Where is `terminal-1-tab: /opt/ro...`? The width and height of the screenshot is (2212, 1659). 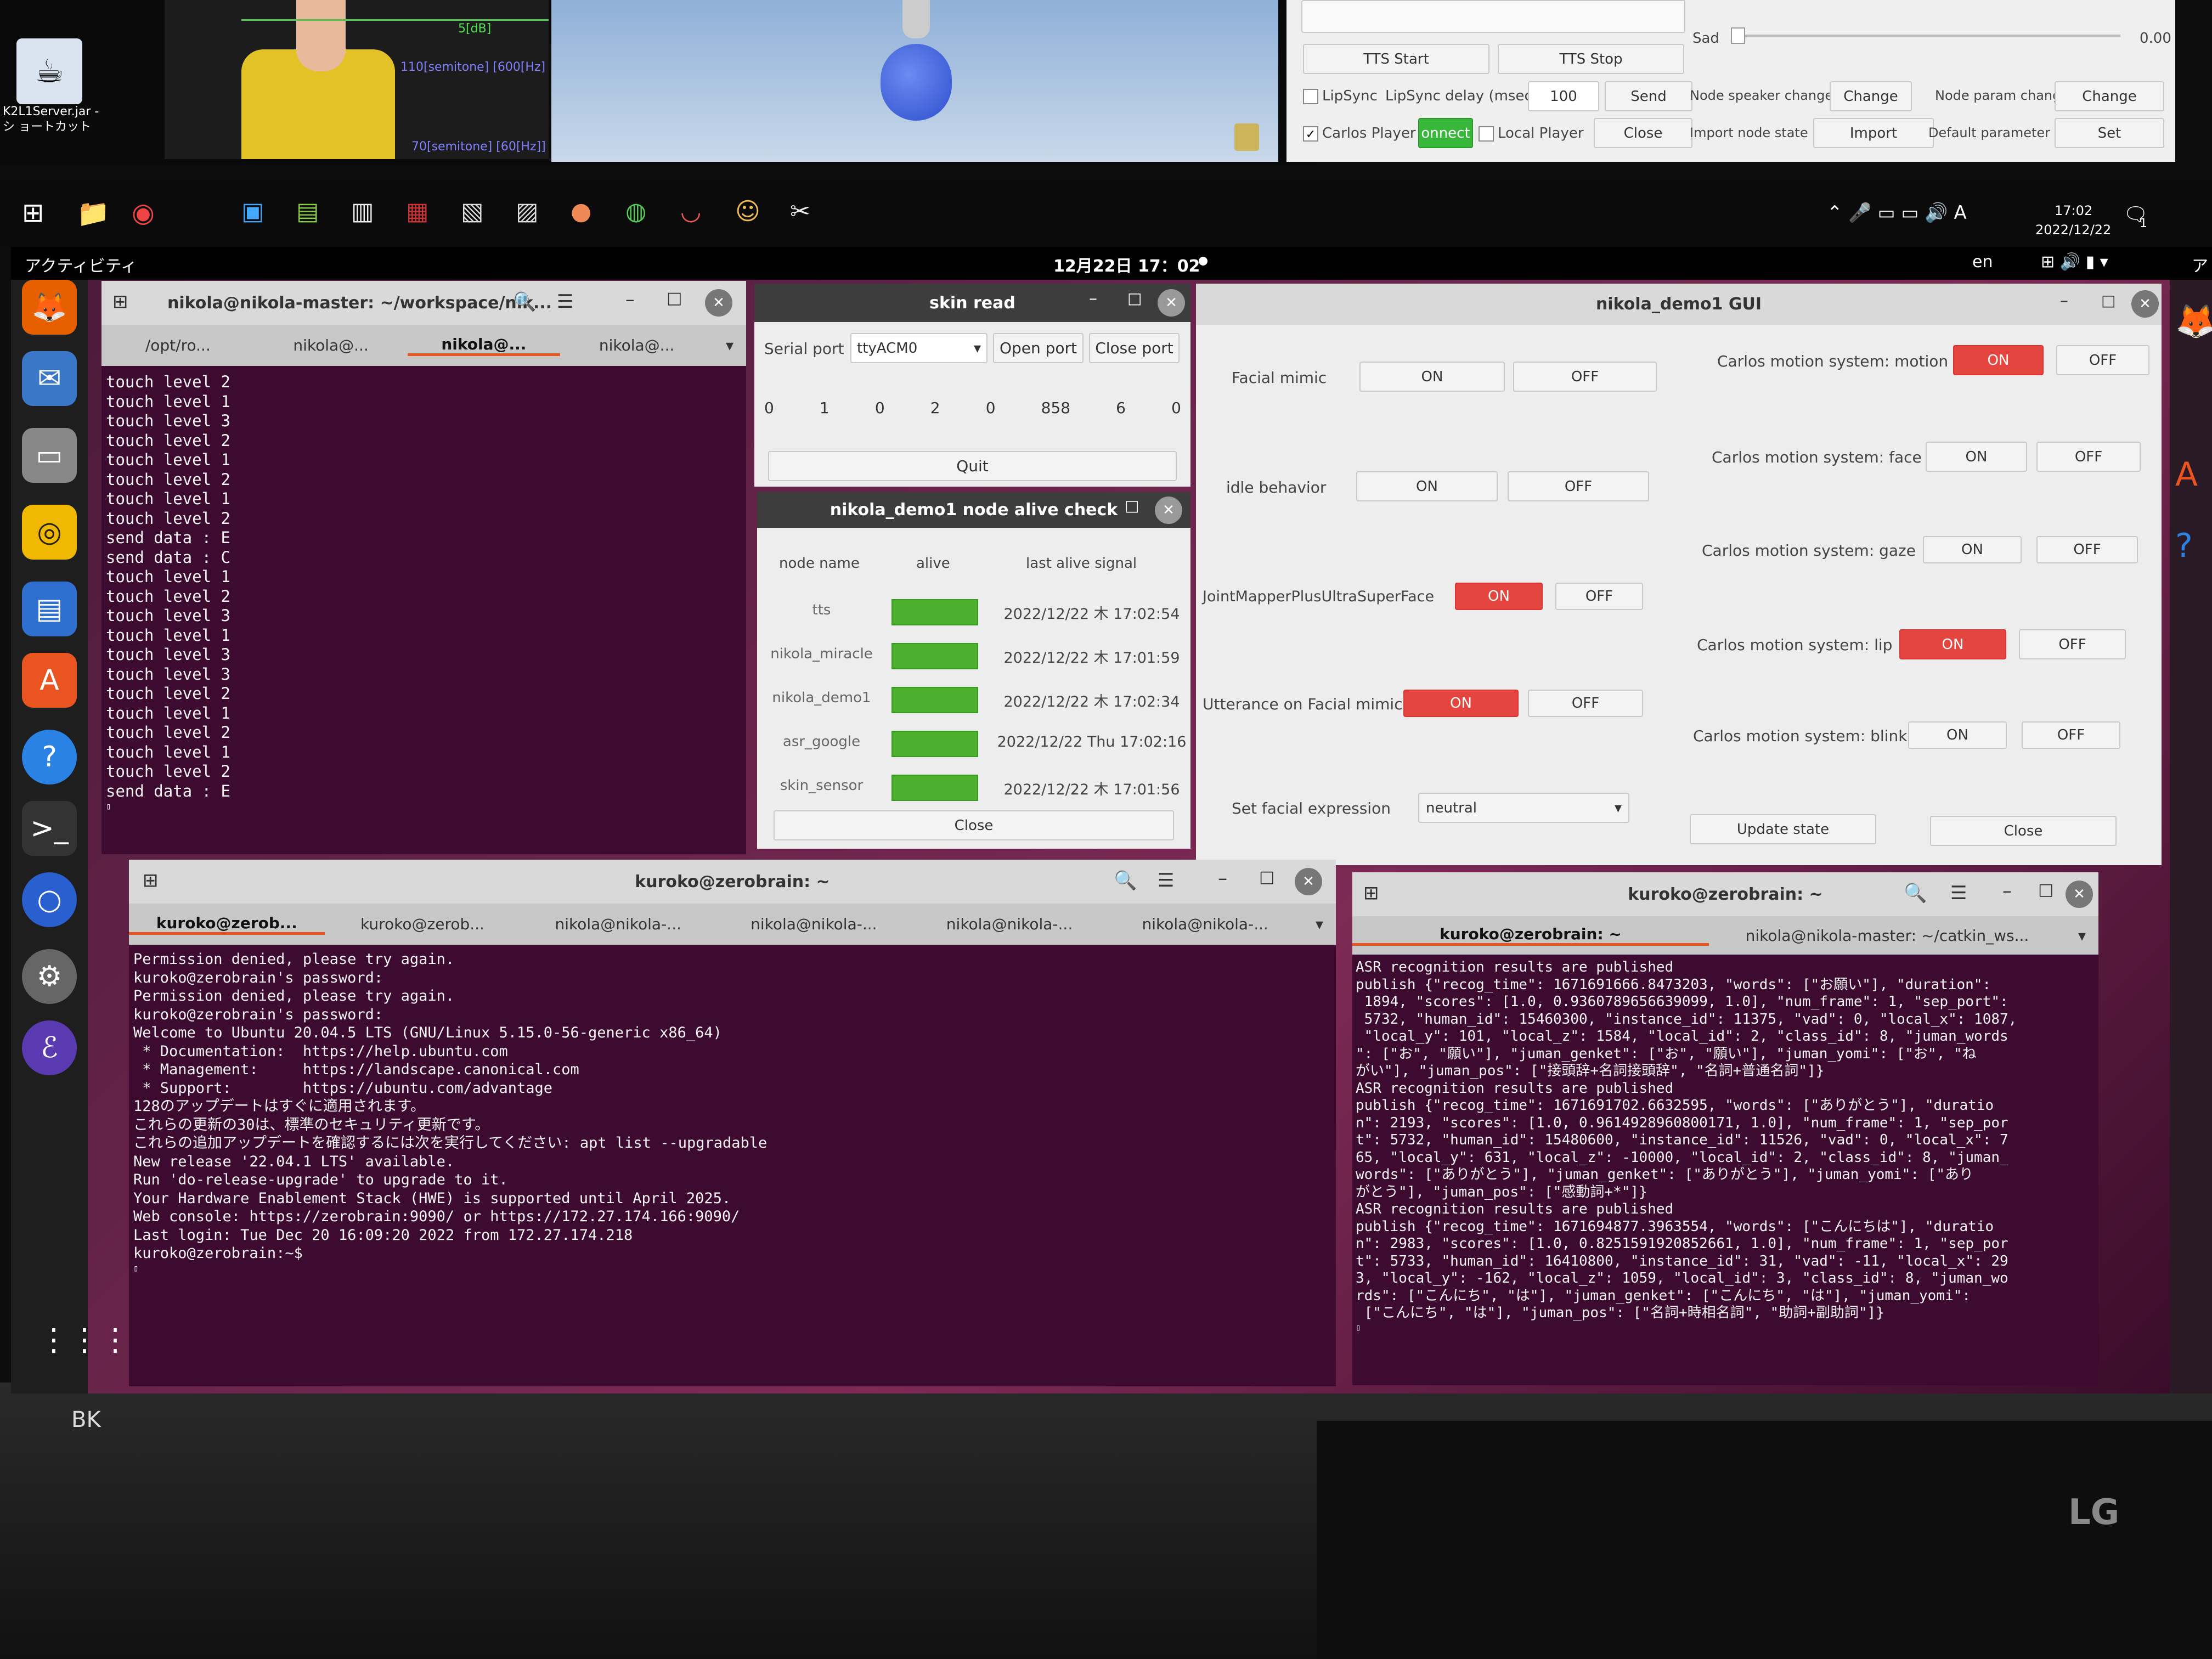 terminal-1-tab: /opt/ro... is located at coordinates (178, 345).